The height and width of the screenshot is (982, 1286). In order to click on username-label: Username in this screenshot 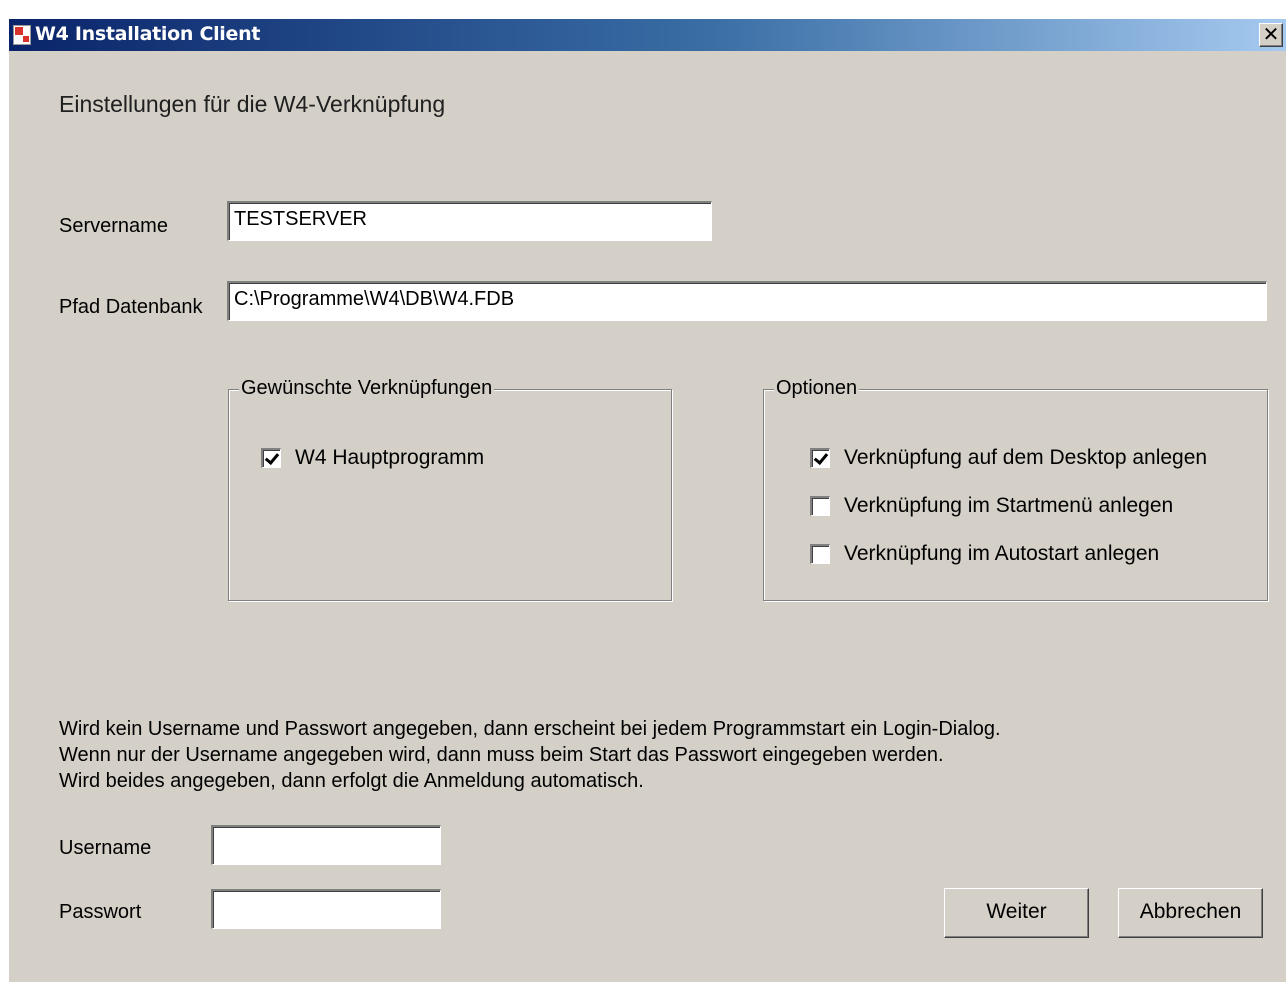, I will do `click(105, 848)`.